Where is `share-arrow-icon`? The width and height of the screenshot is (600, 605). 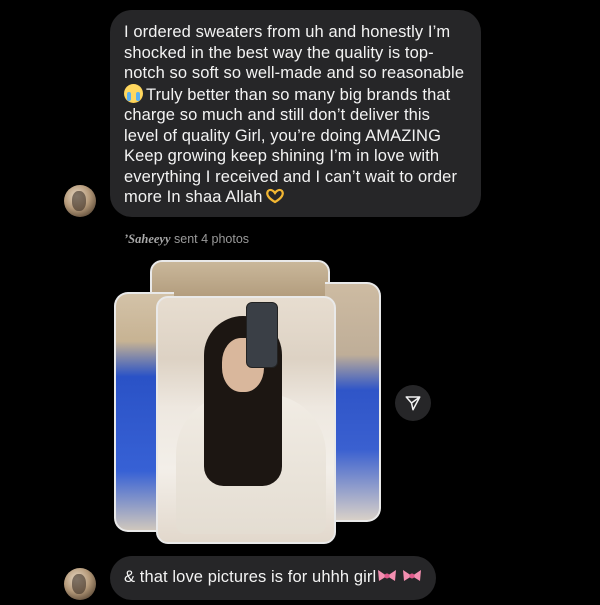
share-arrow-icon is located at coordinates (413, 403).